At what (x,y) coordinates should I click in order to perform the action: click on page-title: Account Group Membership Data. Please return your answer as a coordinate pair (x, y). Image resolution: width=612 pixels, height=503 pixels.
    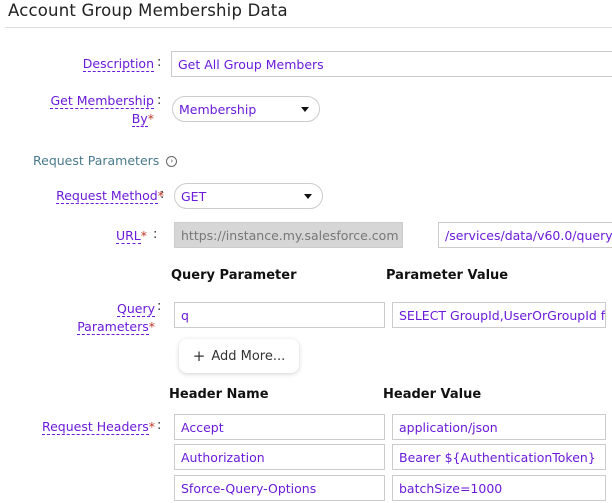
    Looking at the image, I should click on (148, 10).